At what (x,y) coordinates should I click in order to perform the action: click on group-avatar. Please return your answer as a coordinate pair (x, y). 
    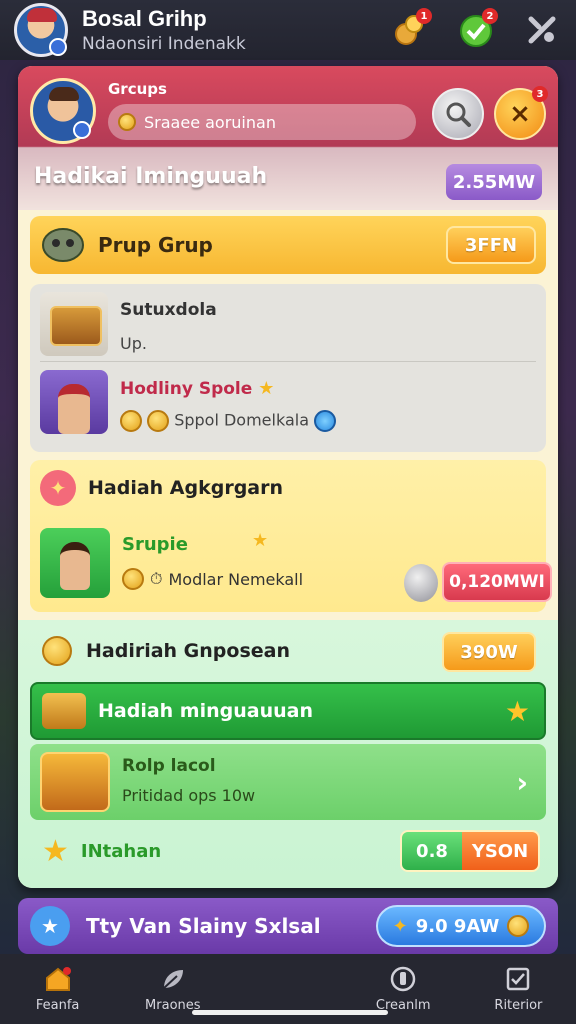
    Looking at the image, I should click on (63, 111).